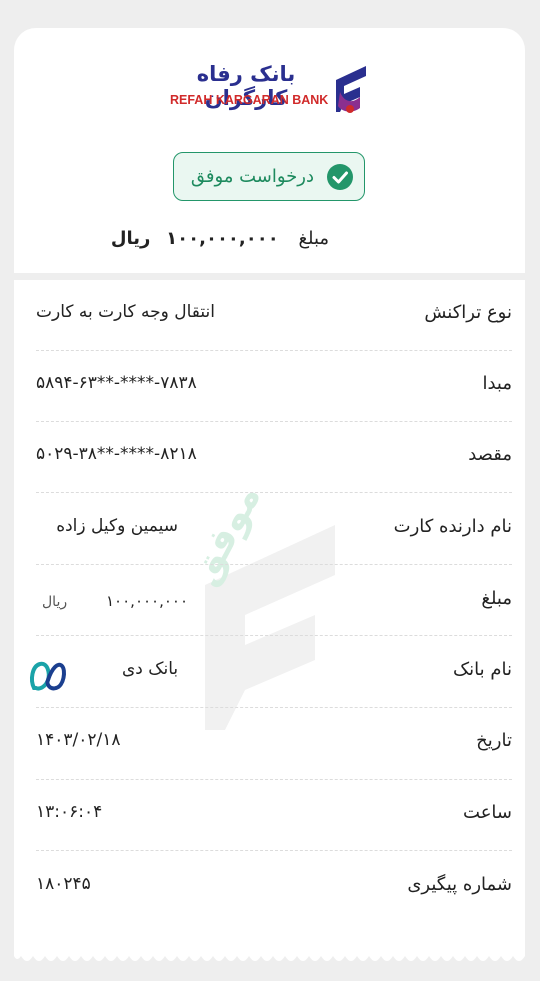  Describe the element at coordinates (274, 316) in the screenshot. I see `detail-row-transaction-type: نوع تراکنش انتقال وجه کارت به کارت` at that location.